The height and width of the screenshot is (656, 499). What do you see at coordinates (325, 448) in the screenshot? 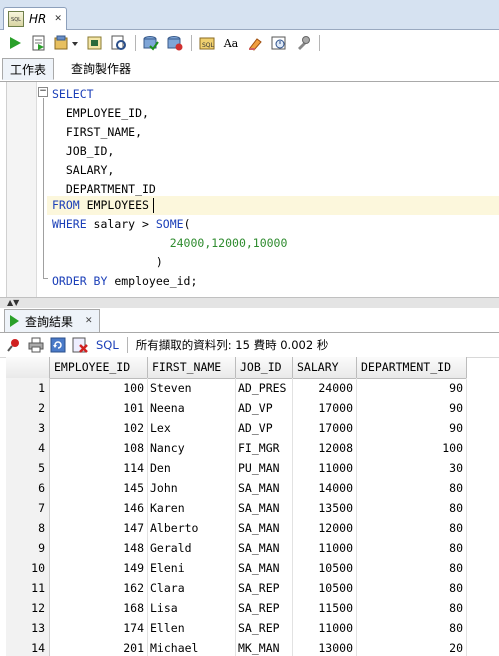
I see `table-cell: 12008` at bounding box center [325, 448].